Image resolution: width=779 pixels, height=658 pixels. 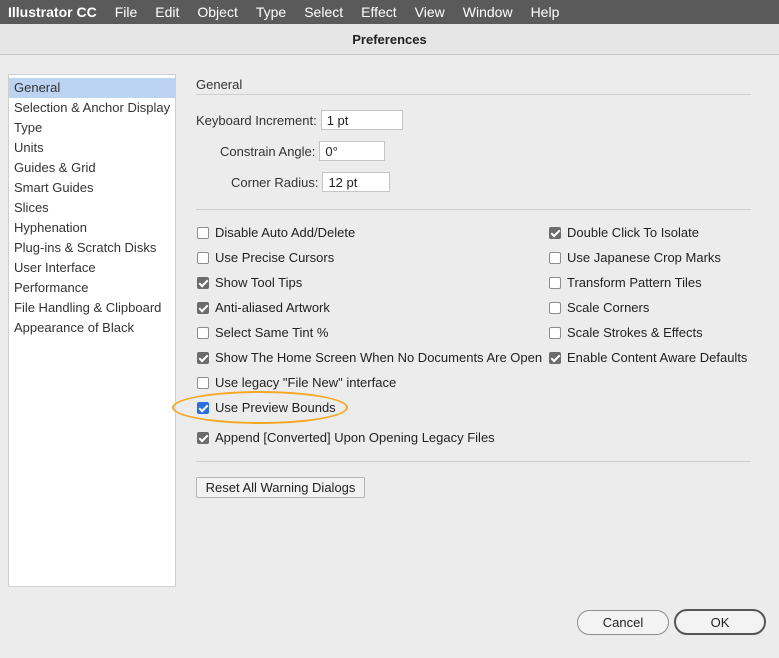 I want to click on keyboard-increment-row: Keyboard Increment:, so click(x=299, y=120).